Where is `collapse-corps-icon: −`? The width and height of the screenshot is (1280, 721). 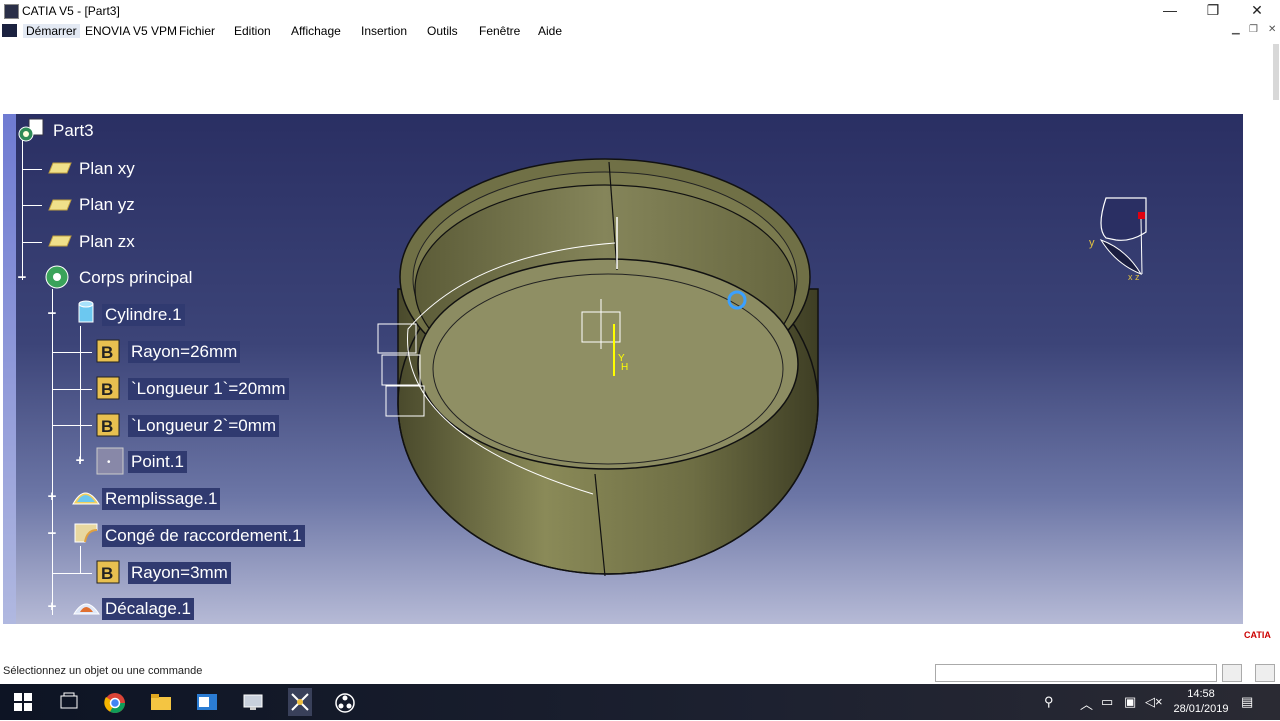 collapse-corps-icon: − is located at coordinates (22, 277).